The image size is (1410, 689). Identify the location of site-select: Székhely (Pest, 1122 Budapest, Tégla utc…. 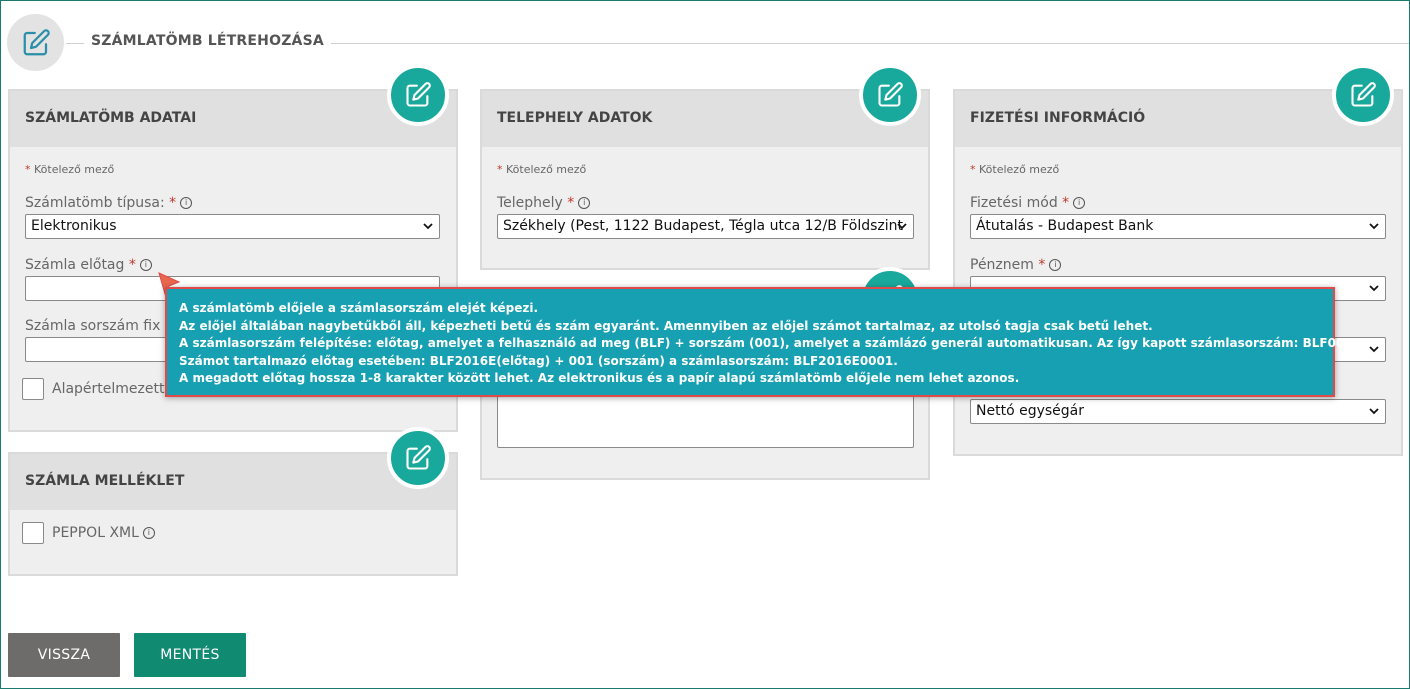
(705, 226).